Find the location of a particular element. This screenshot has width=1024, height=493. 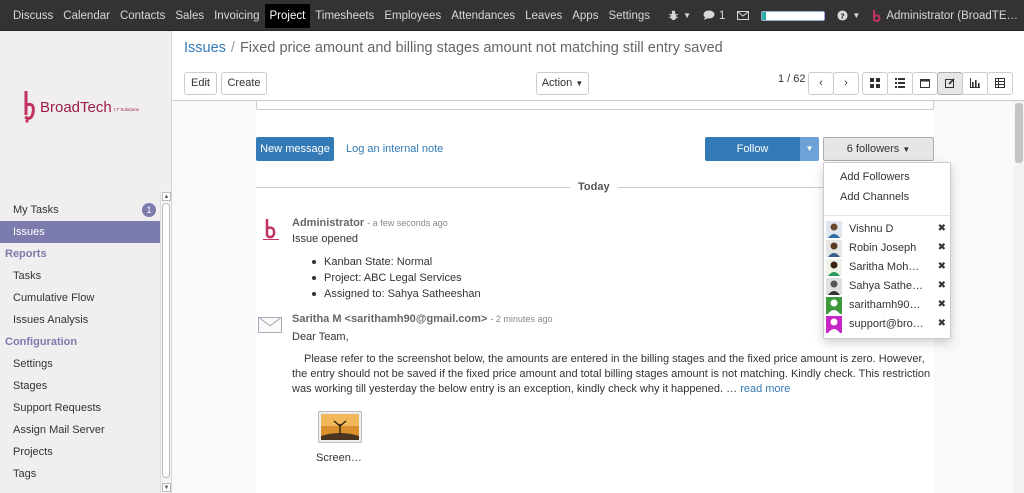

sidebar-item-projects: Projects is located at coordinates (80, 452).